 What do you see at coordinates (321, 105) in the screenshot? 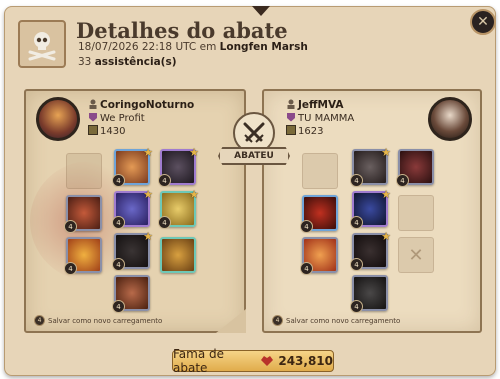
I see `victim-name: JeffMVA` at bounding box center [321, 105].